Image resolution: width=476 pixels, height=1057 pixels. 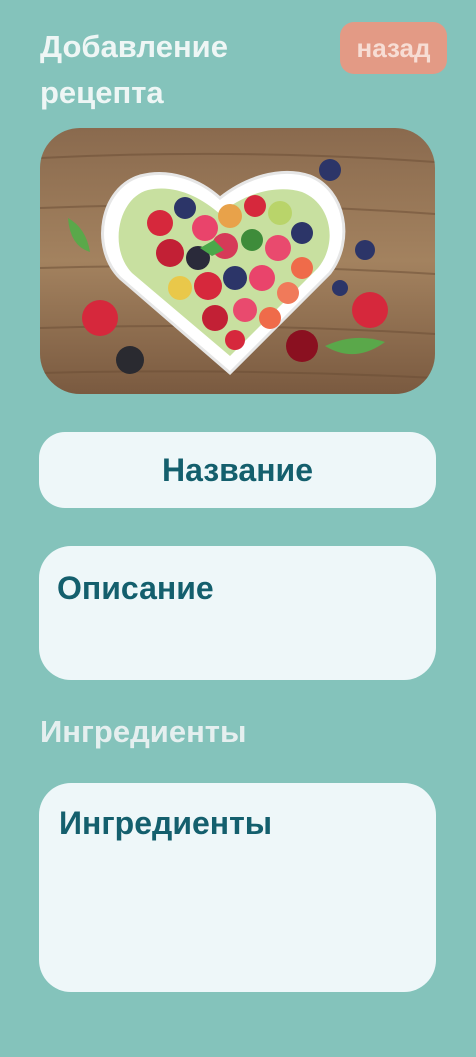 What do you see at coordinates (143, 731) in the screenshot?
I see `ingredients-section-label: Ингредиенты` at bounding box center [143, 731].